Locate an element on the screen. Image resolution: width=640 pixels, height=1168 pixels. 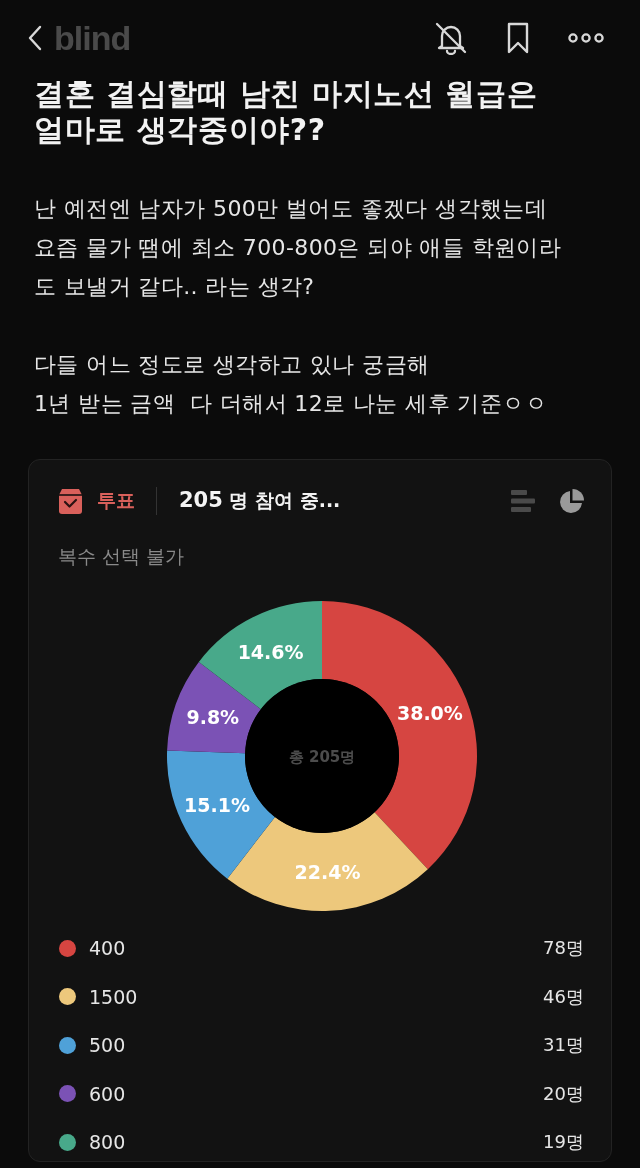
option-label: 800 is located at coordinates (107, 1142).